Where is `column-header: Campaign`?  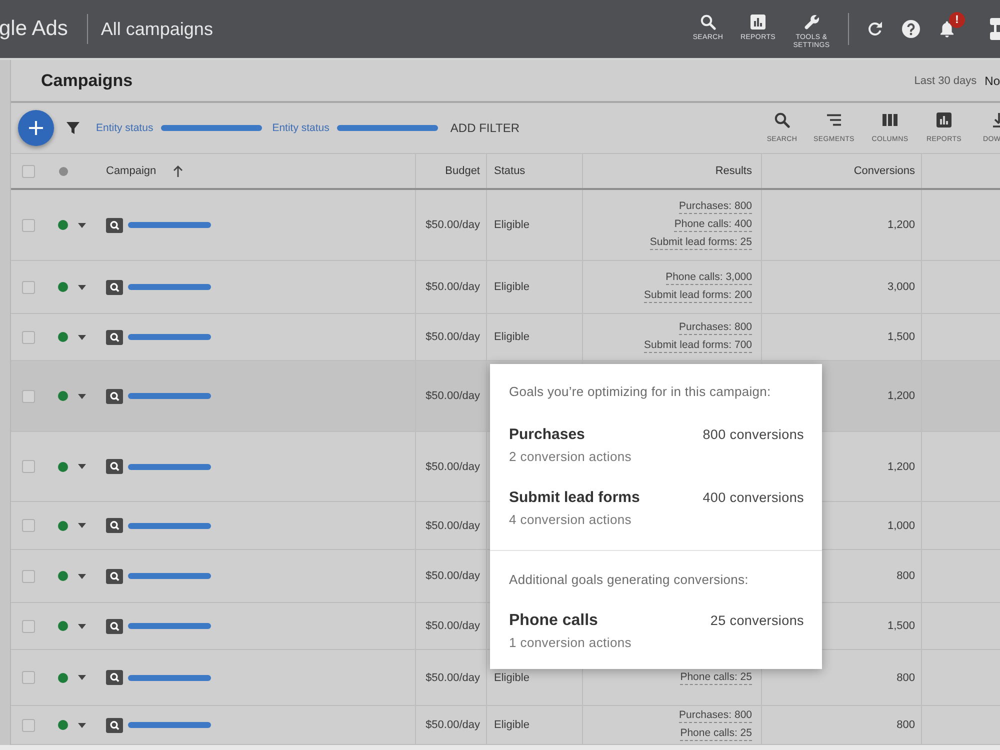 column-header: Campaign is located at coordinates (131, 171).